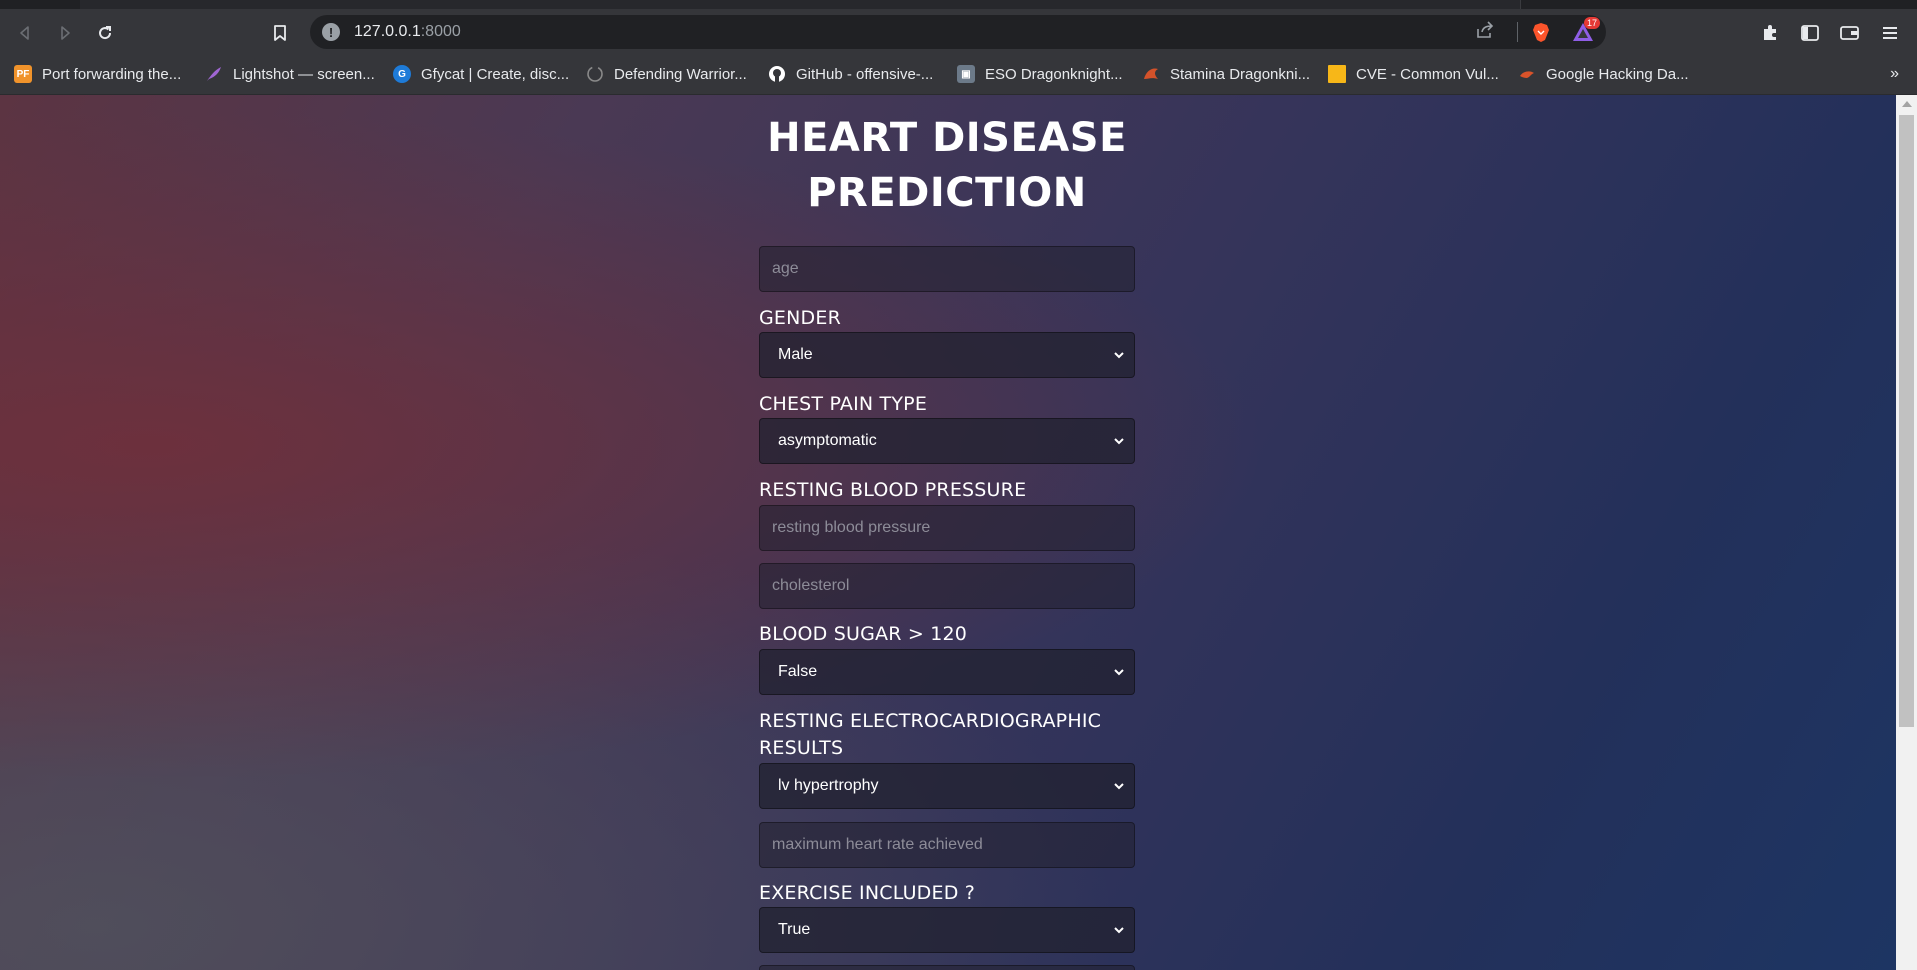 This screenshot has width=1917, height=970. Describe the element at coordinates (947, 586) in the screenshot. I see `cholesterol-input` at that location.